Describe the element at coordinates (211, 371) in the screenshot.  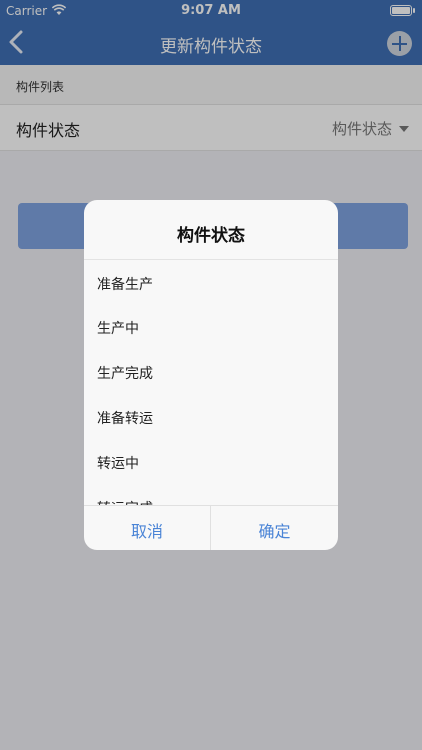
I see `option-item: 生产完成` at that location.